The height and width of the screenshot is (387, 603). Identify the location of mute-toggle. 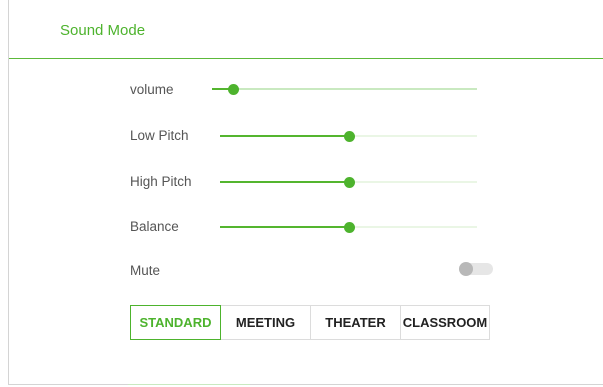
(476, 269).